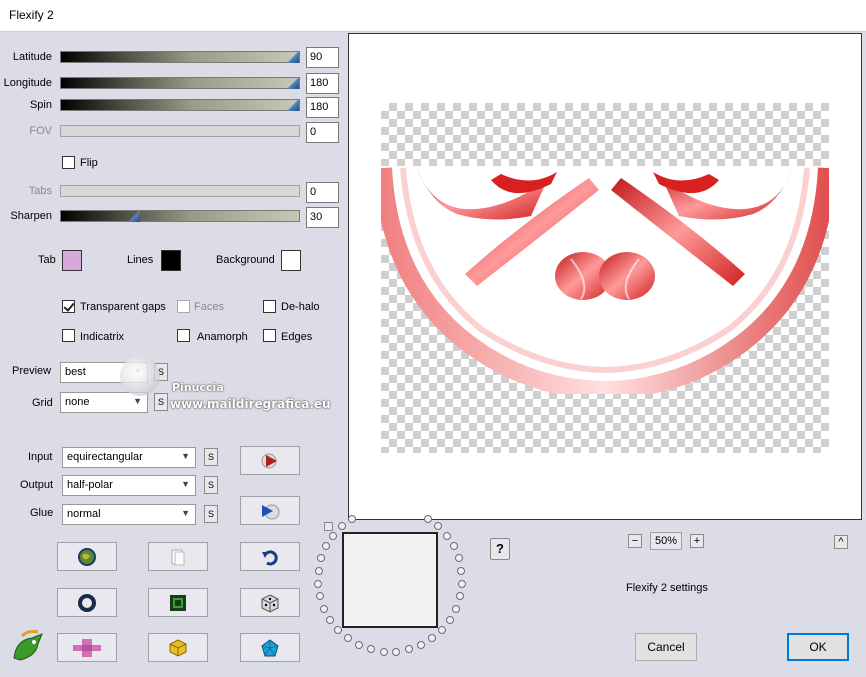 This screenshot has width=866, height=677. What do you see at coordinates (270, 647) in the screenshot?
I see `pentagon-button` at bounding box center [270, 647].